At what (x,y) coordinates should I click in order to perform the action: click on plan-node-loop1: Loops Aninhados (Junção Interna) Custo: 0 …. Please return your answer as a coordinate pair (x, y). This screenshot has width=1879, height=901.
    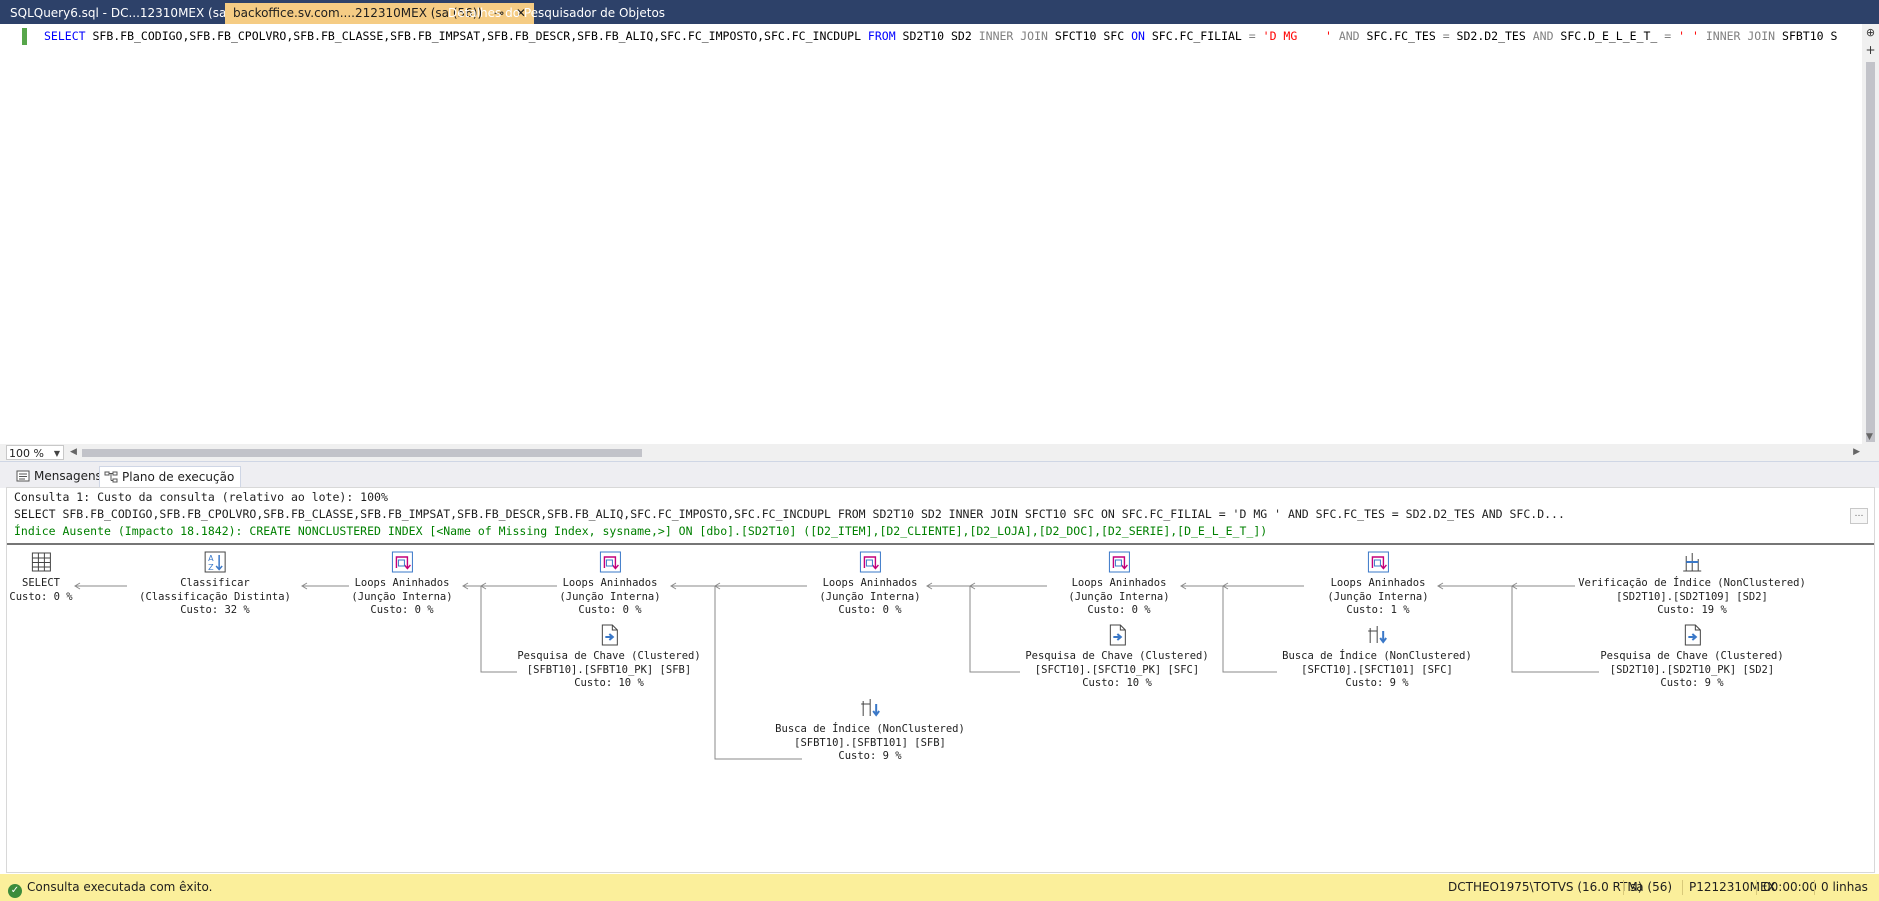
    Looking at the image, I should click on (402, 584).